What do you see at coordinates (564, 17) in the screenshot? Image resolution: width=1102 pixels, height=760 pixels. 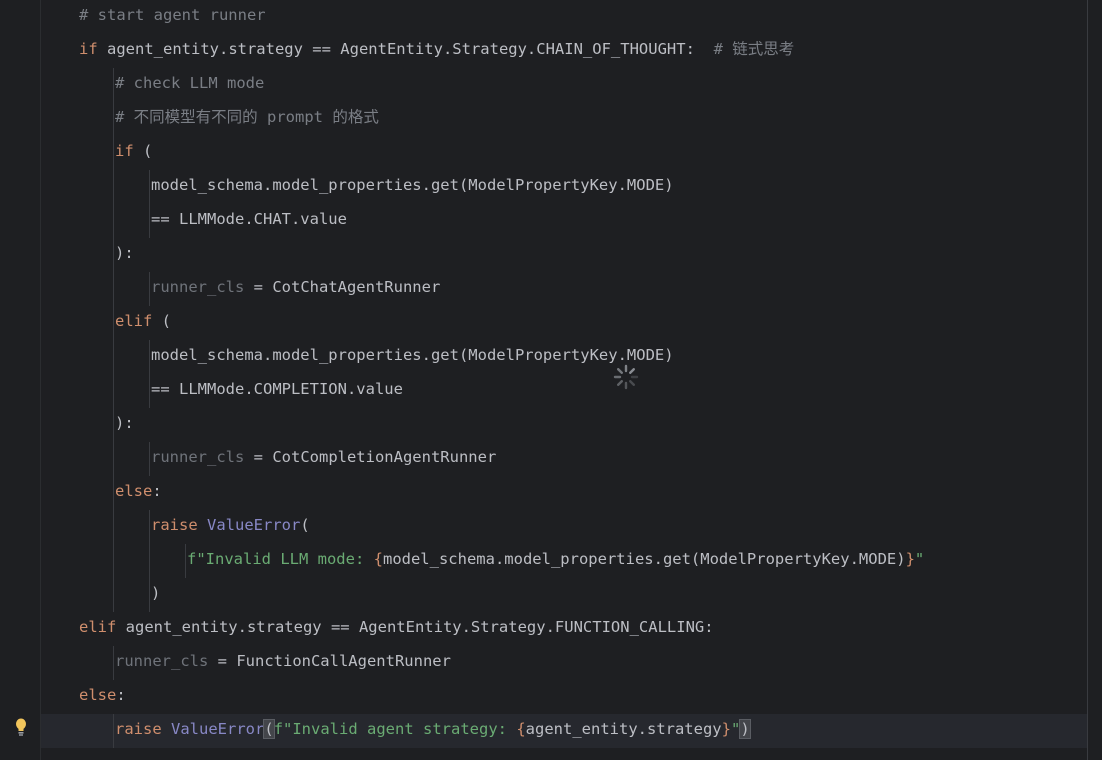 I see `code-line: # start agent runner` at bounding box center [564, 17].